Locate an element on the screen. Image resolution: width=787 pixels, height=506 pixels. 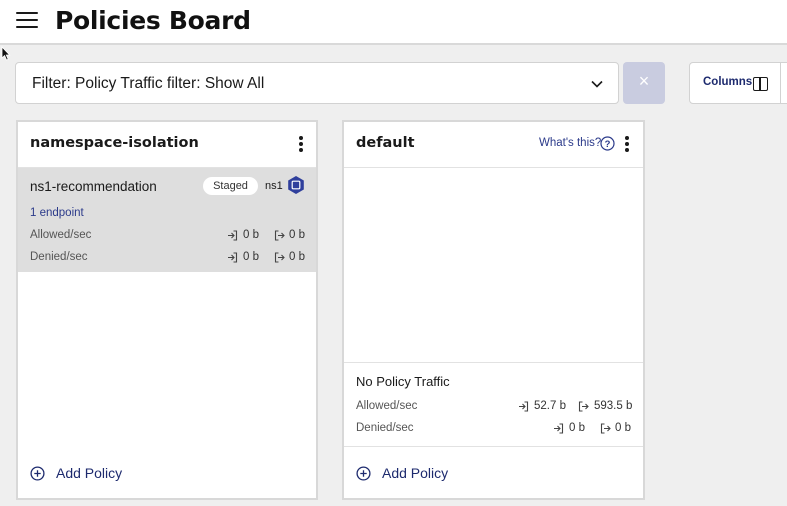
next-toolbar-button is located at coordinates (783, 83).